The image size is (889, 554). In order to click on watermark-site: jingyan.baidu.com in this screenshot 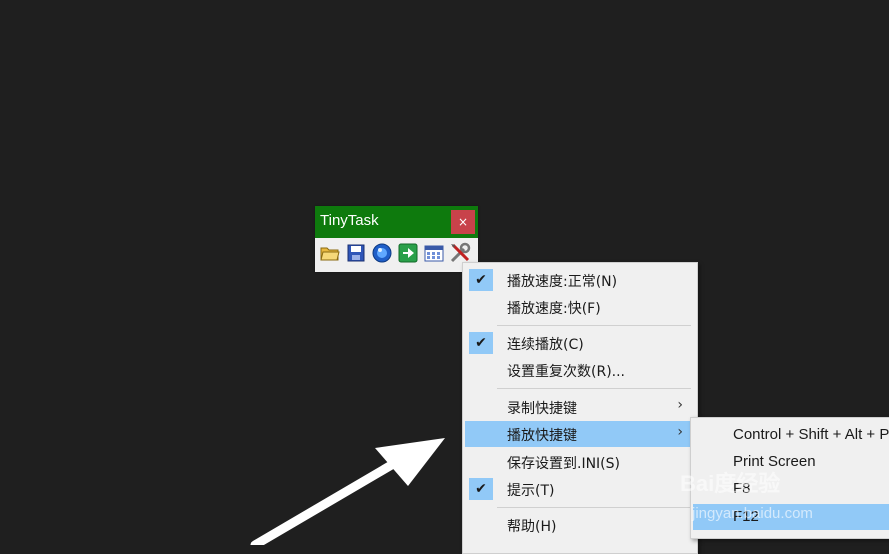, I will do `click(752, 513)`.